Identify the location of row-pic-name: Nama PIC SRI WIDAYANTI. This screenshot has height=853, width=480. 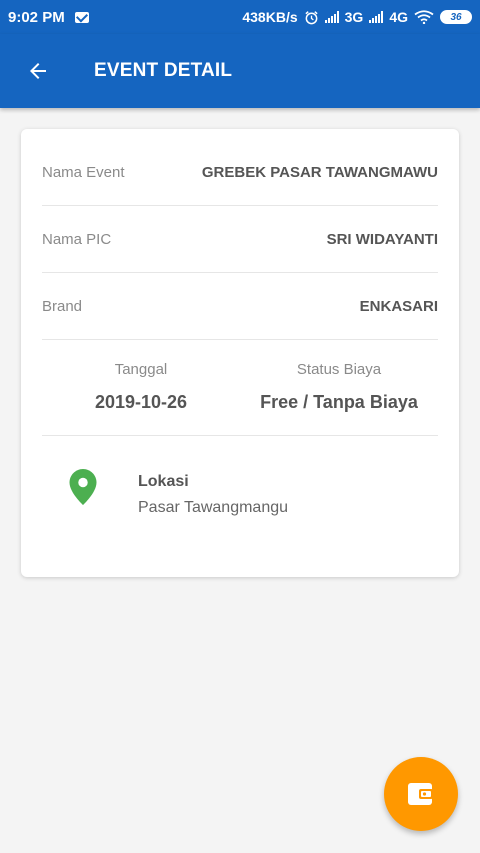
(240, 239).